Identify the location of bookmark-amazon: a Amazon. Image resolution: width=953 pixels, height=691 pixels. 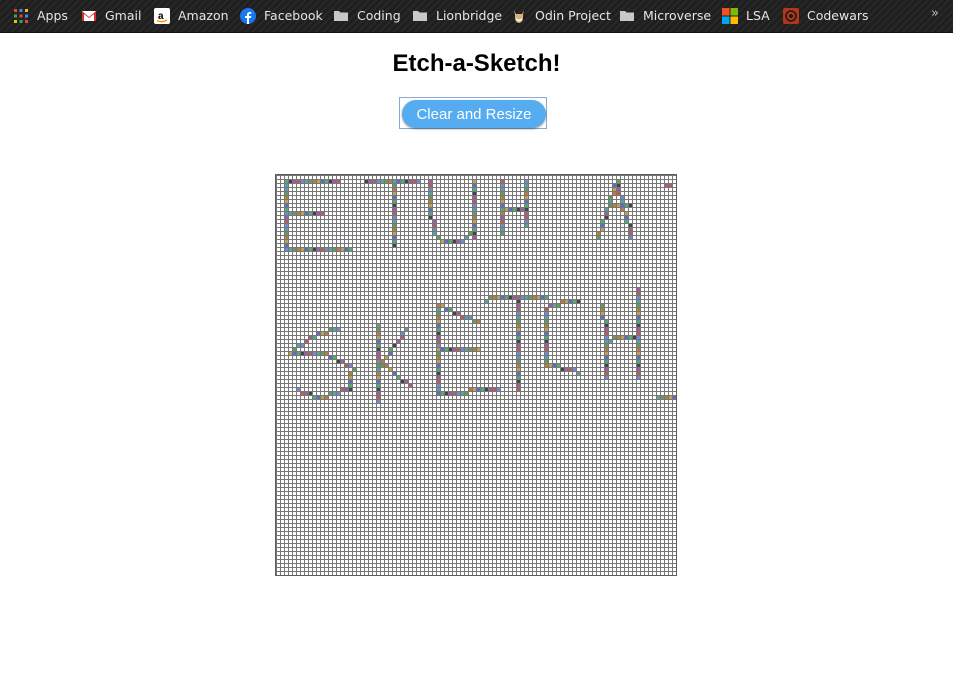
(191, 16).